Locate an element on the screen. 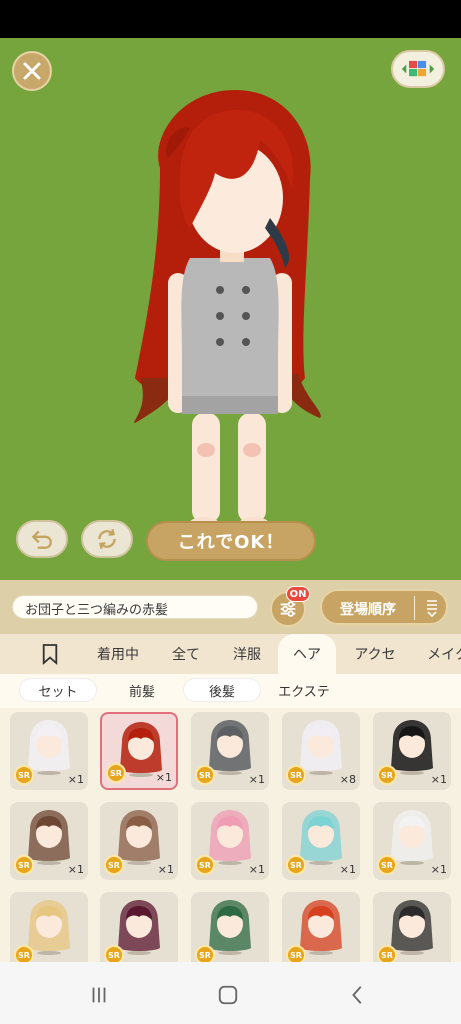 This screenshot has height=1024, width=461. tab-bookmark is located at coordinates (50, 654).